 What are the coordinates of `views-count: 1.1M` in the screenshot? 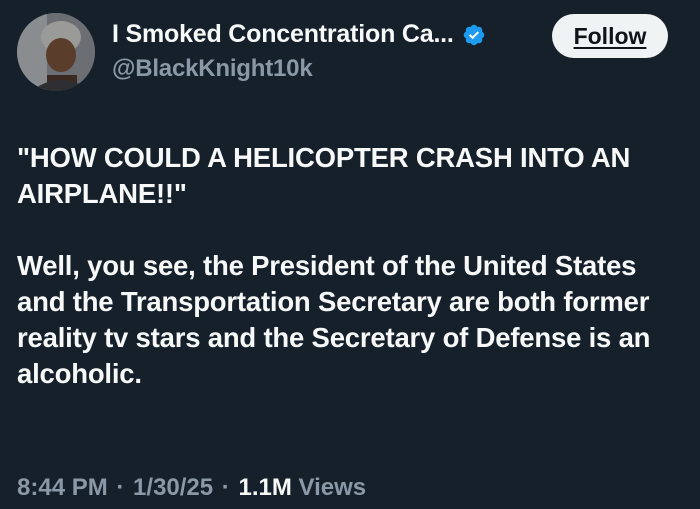 It's located at (265, 487).